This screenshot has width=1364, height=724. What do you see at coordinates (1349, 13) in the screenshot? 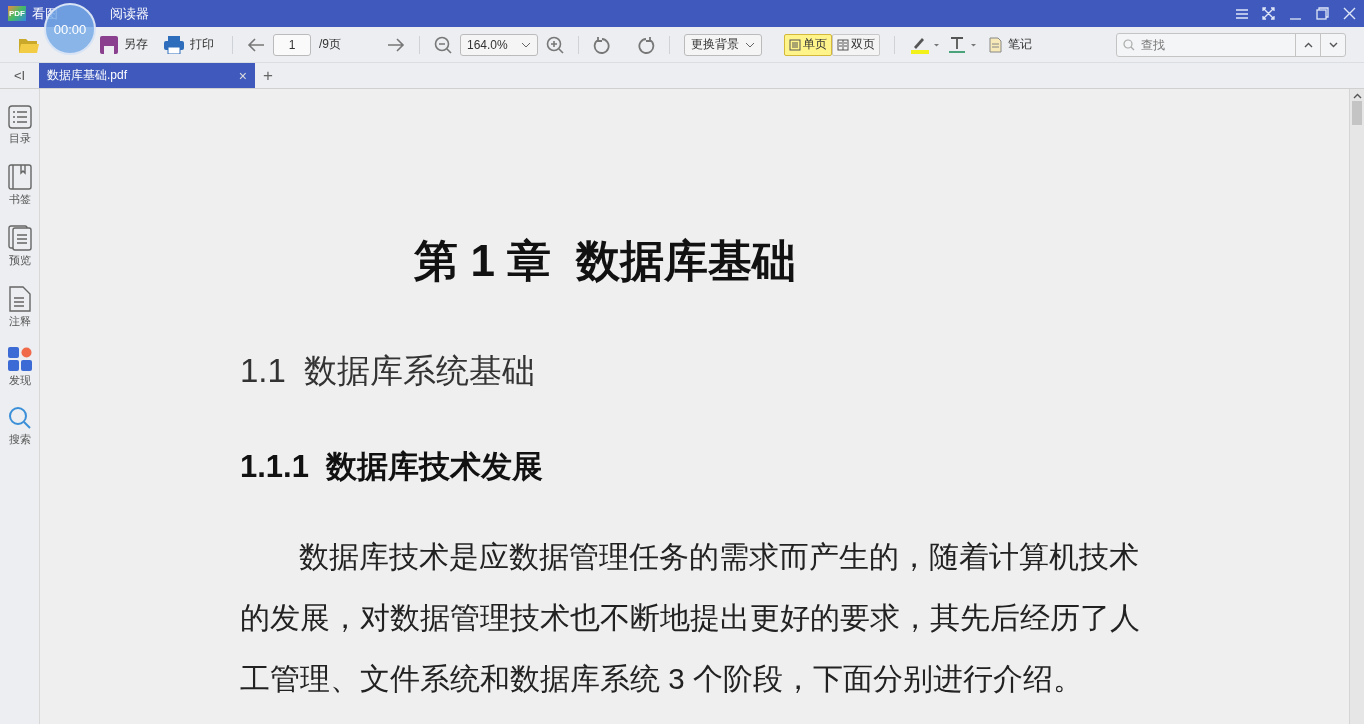
I see `close-icon` at bounding box center [1349, 13].